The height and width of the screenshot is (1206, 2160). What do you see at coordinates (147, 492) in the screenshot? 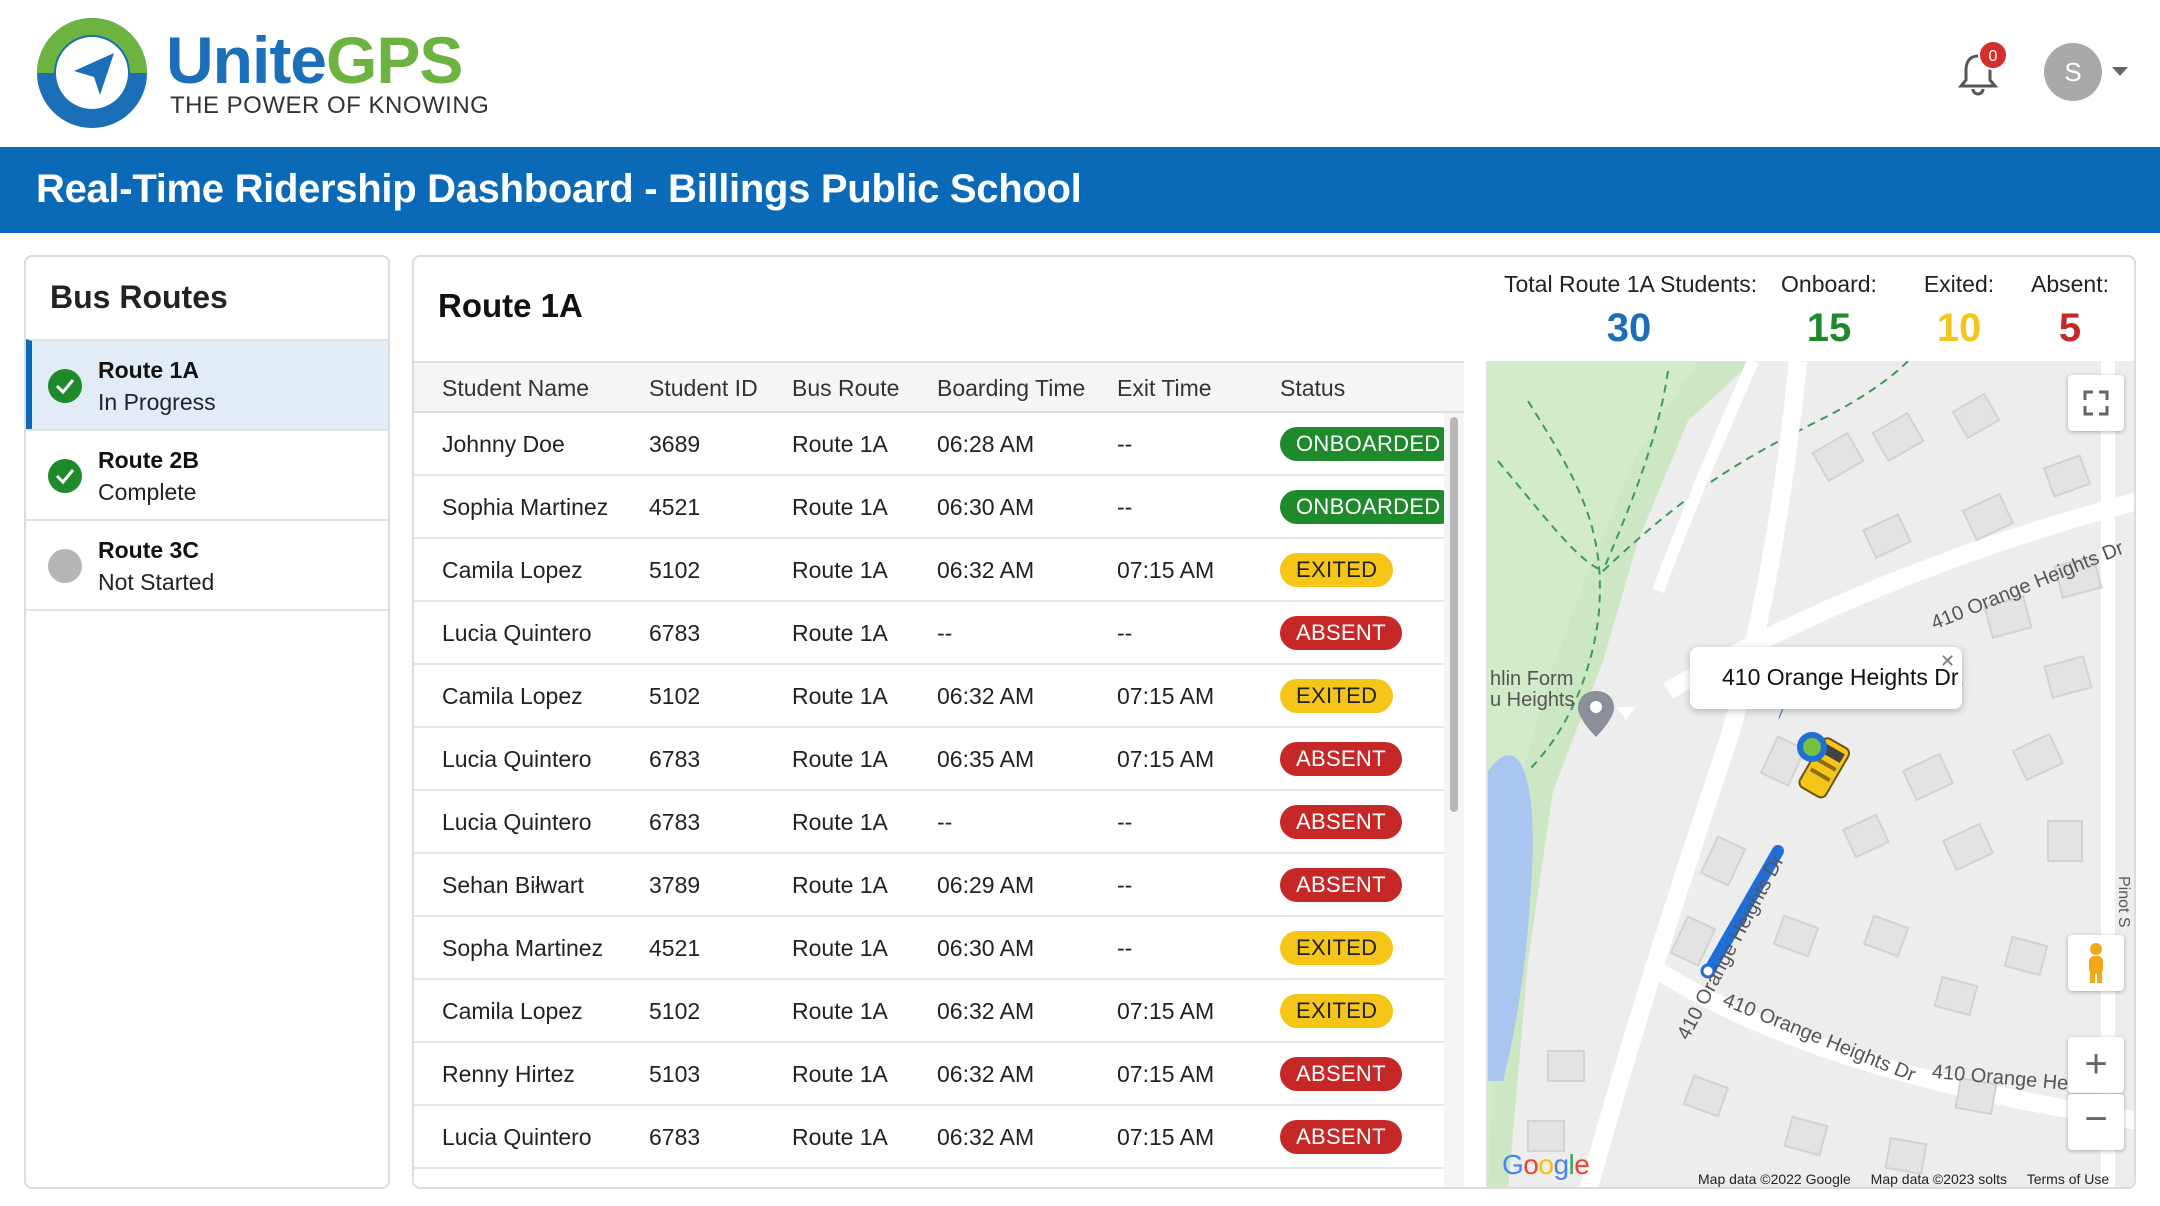
I see `route-status: Complete` at bounding box center [147, 492].